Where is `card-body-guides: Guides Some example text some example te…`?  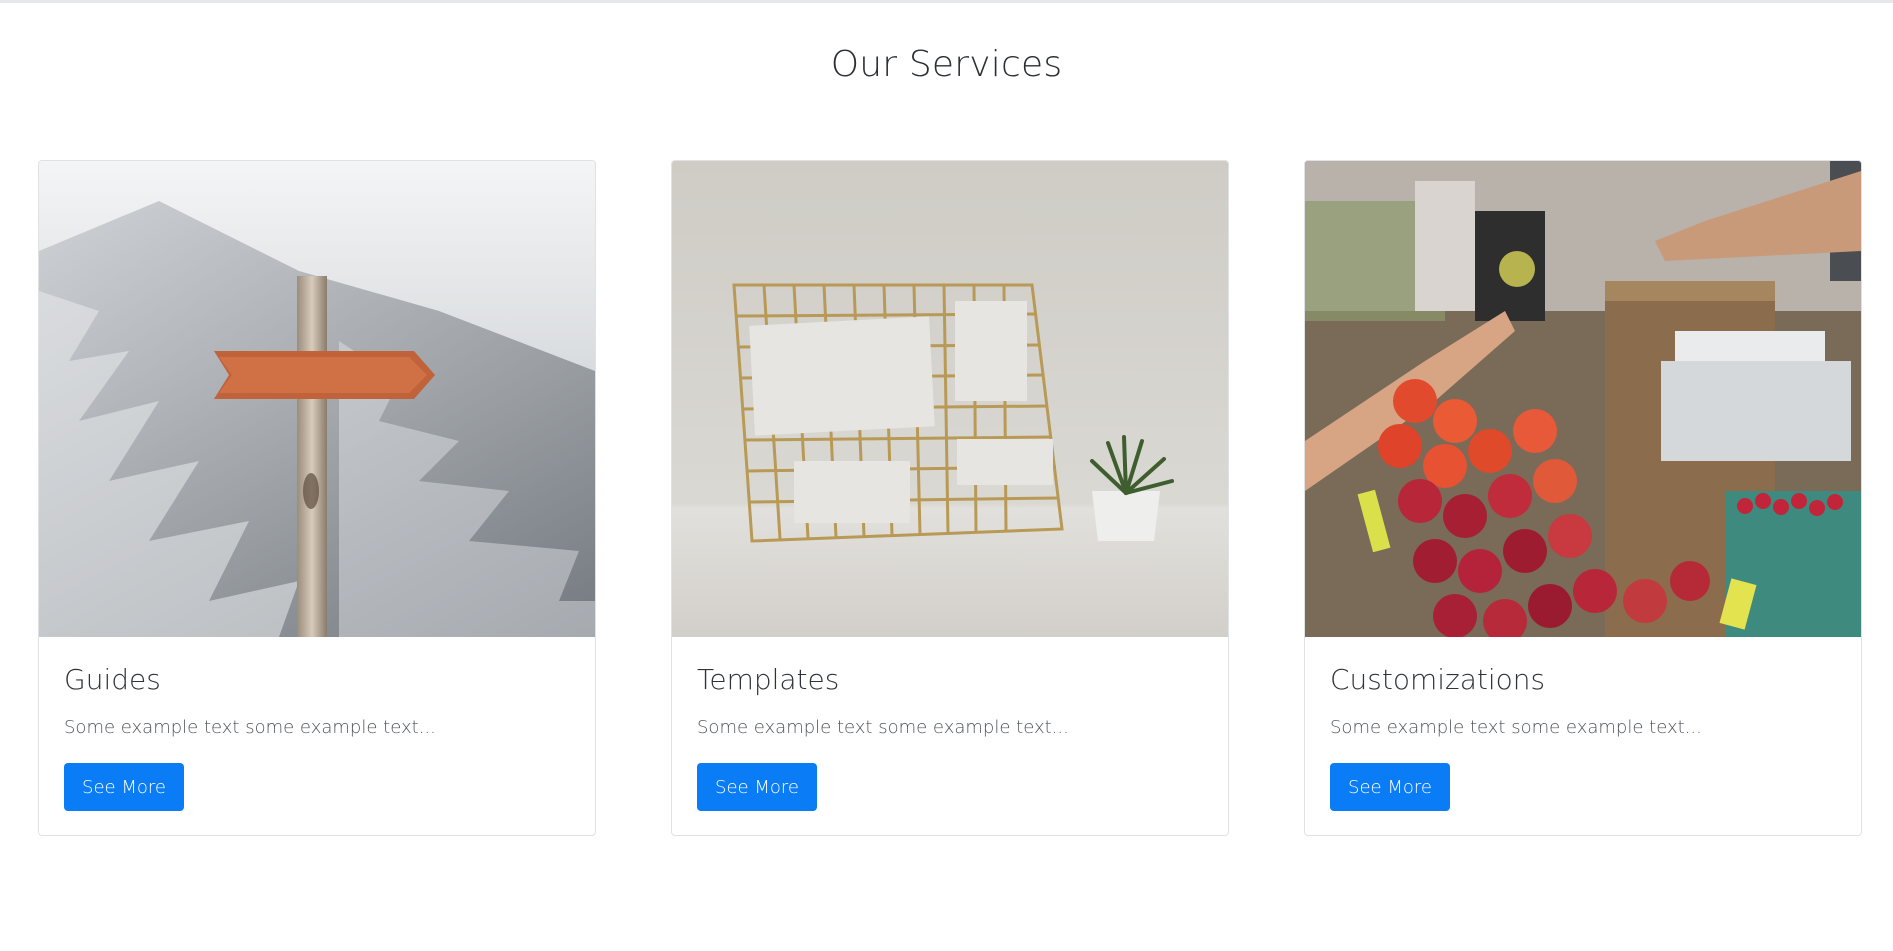
card-body-guides: Guides Some example text some example te… is located at coordinates (317, 736).